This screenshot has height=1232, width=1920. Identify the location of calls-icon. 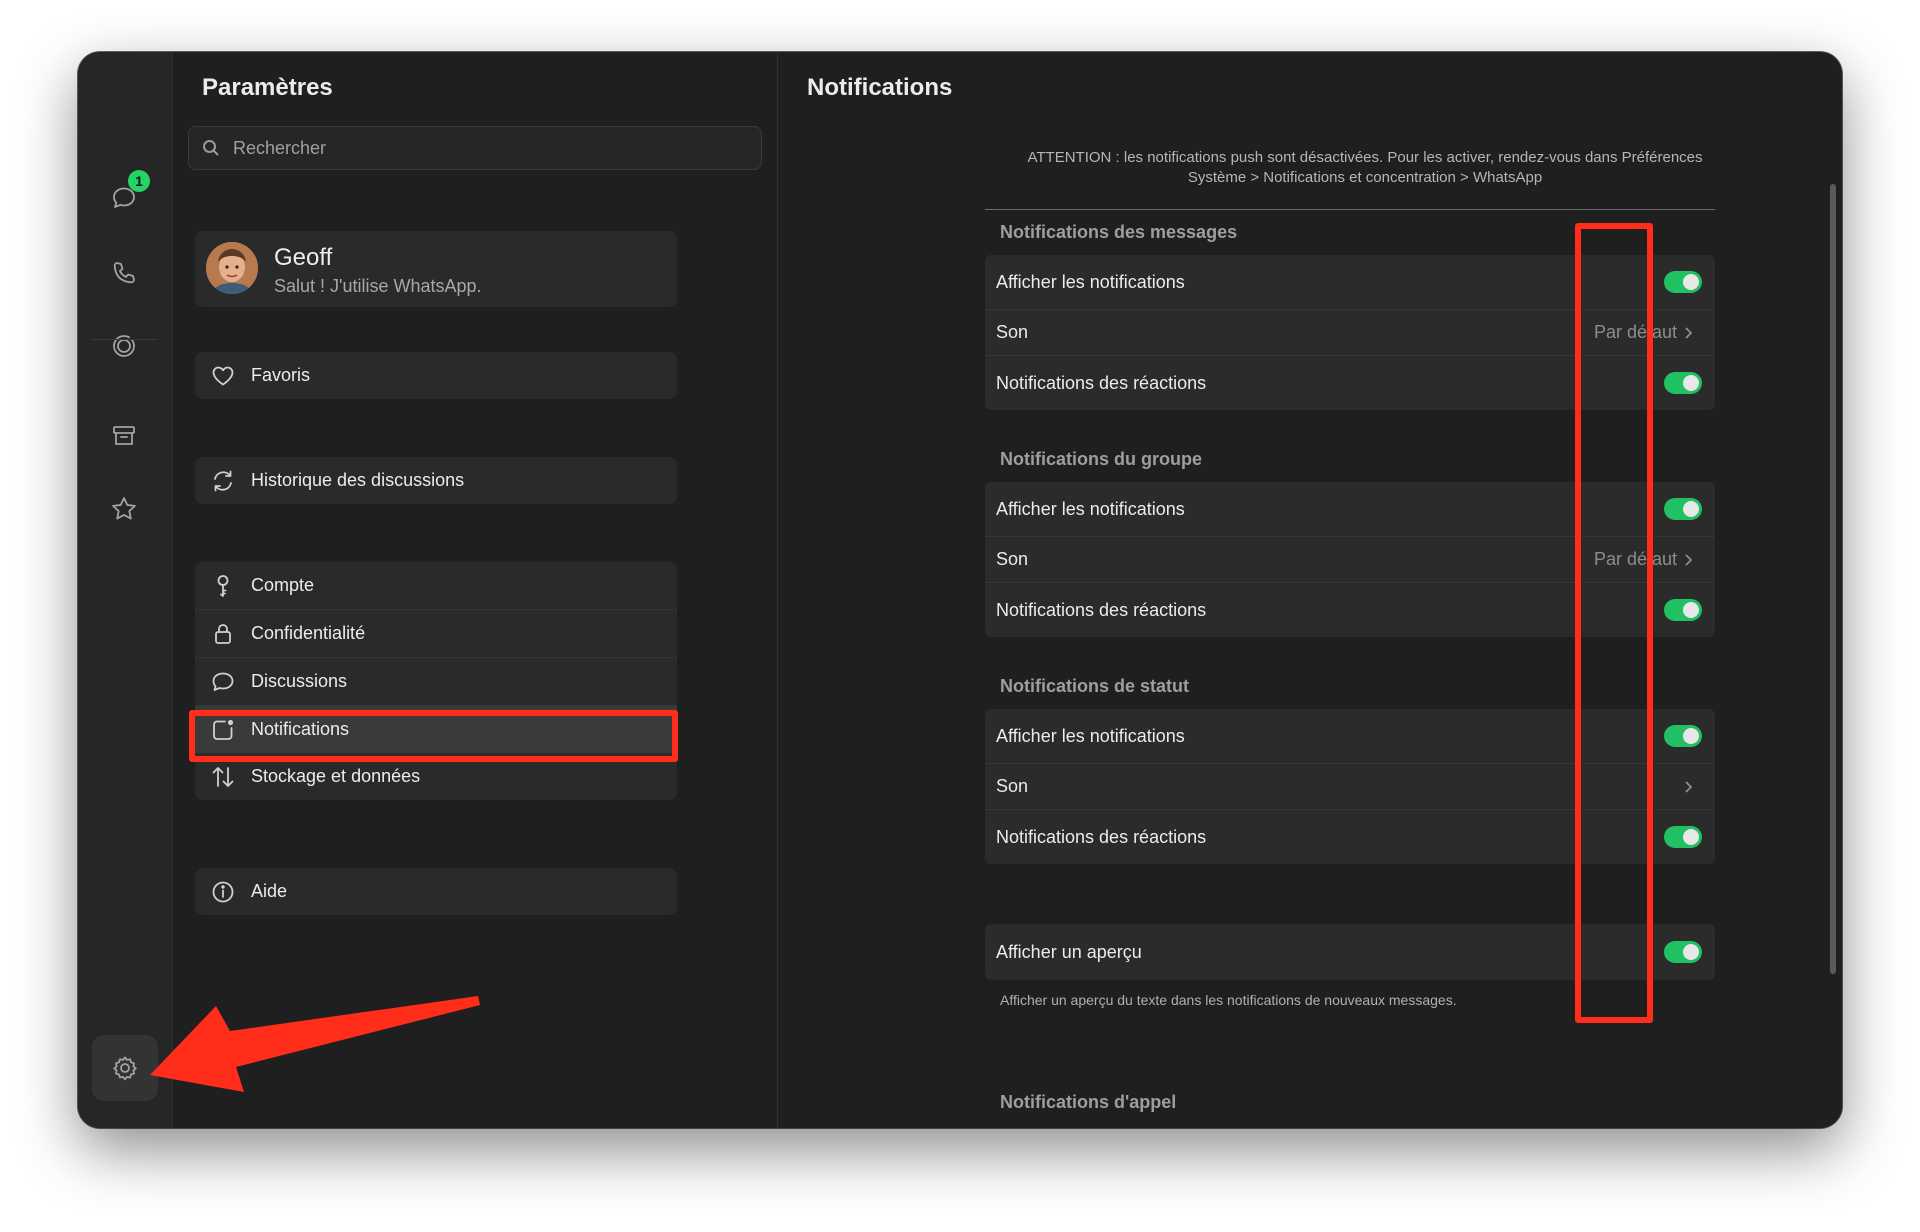
(124, 273).